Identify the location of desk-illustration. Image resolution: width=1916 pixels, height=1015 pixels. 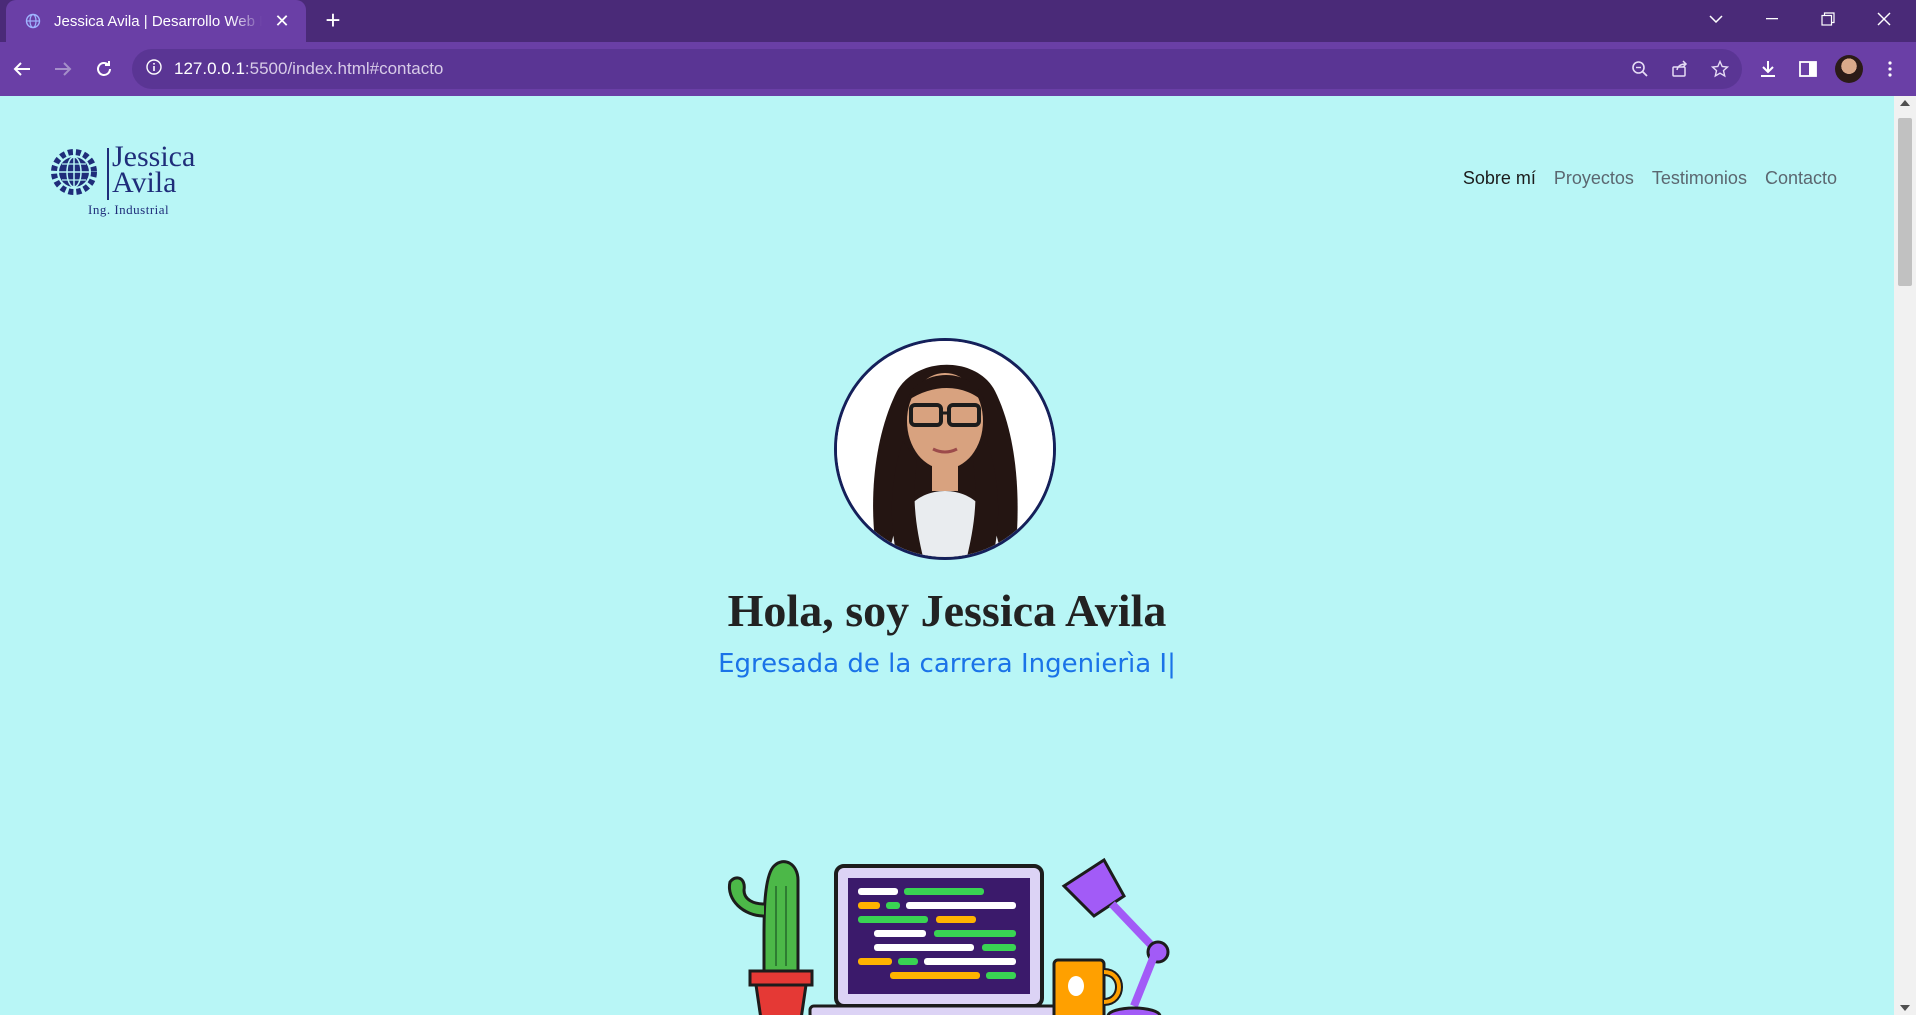
(948, 936).